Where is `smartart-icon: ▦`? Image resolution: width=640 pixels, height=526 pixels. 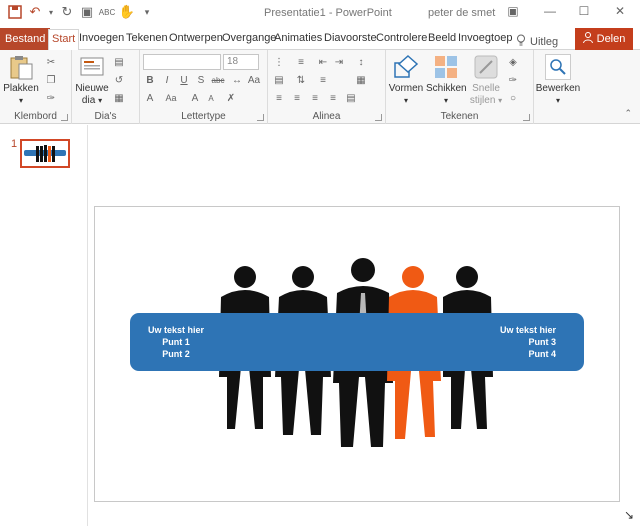
smartart-icon: ▦ is located at coordinates (361, 80).